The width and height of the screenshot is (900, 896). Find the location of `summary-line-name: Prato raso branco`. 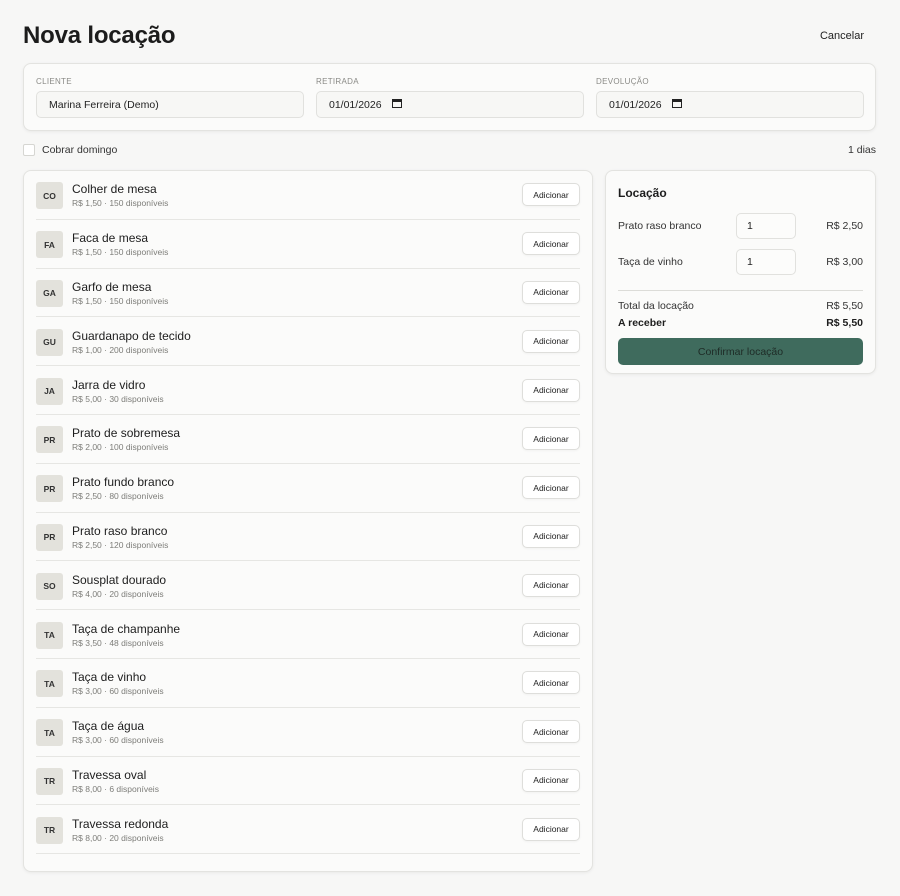

summary-line-name: Prato raso branco is located at coordinates (660, 226).